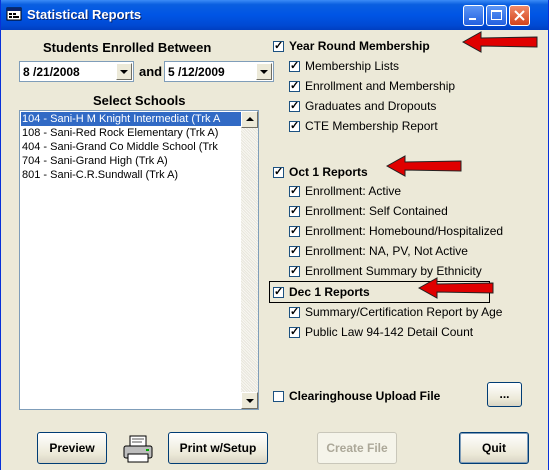 The height and width of the screenshot is (470, 549). I want to click on close-button, so click(519, 15).